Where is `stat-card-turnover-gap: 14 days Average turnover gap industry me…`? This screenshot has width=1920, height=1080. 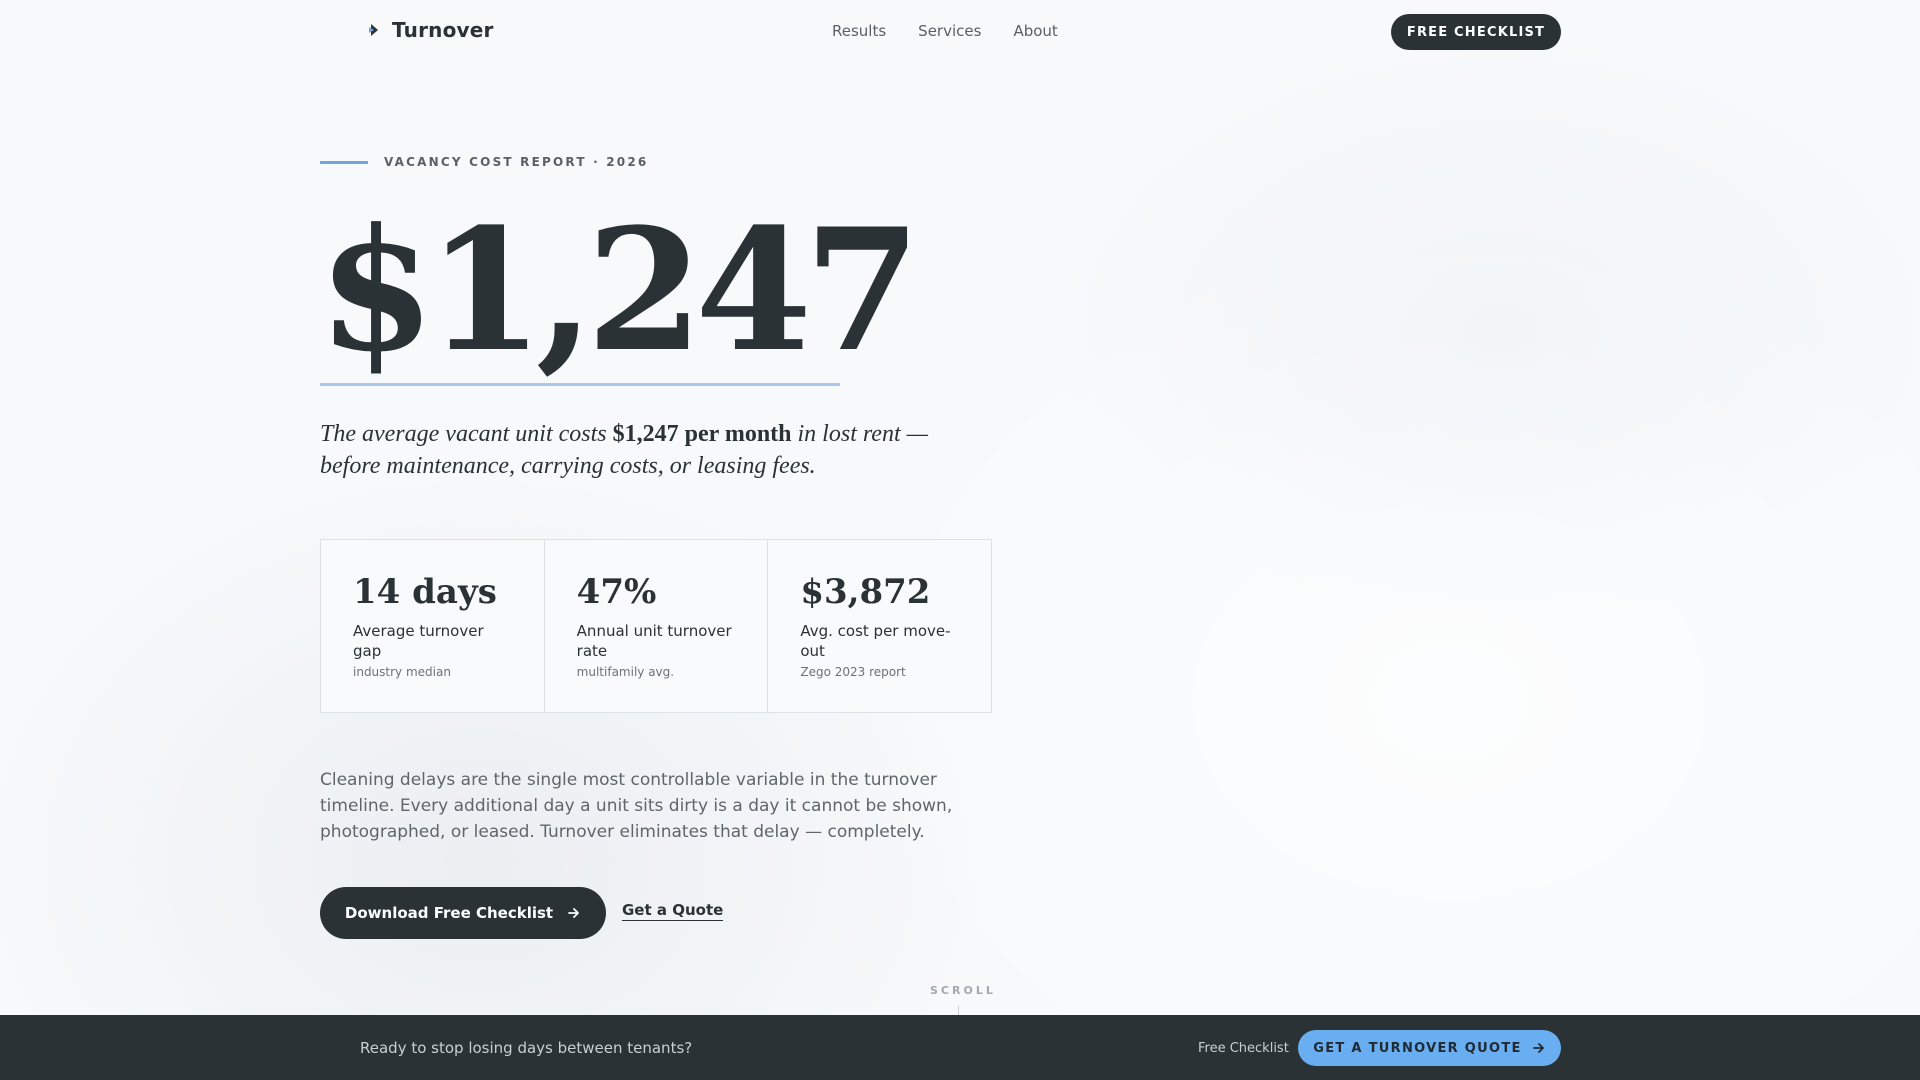
stat-card-turnover-gap: 14 days Average turnover gap industry me… is located at coordinates (433, 626).